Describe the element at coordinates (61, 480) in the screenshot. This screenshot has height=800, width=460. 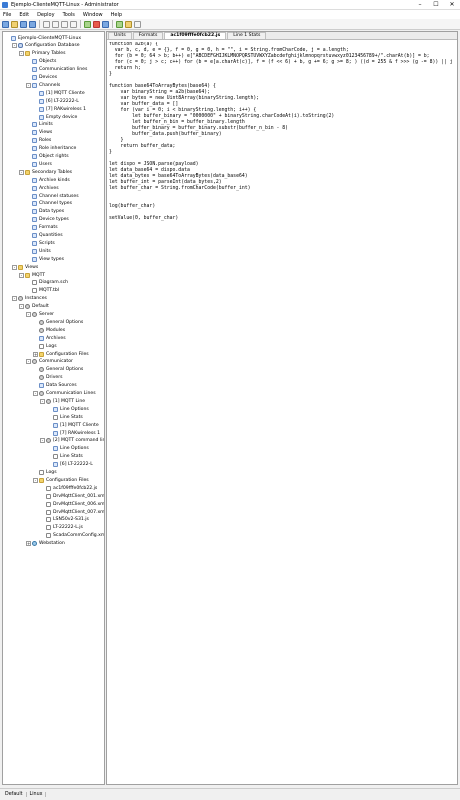
I see `tree-item: - Configuration Files` at that location.